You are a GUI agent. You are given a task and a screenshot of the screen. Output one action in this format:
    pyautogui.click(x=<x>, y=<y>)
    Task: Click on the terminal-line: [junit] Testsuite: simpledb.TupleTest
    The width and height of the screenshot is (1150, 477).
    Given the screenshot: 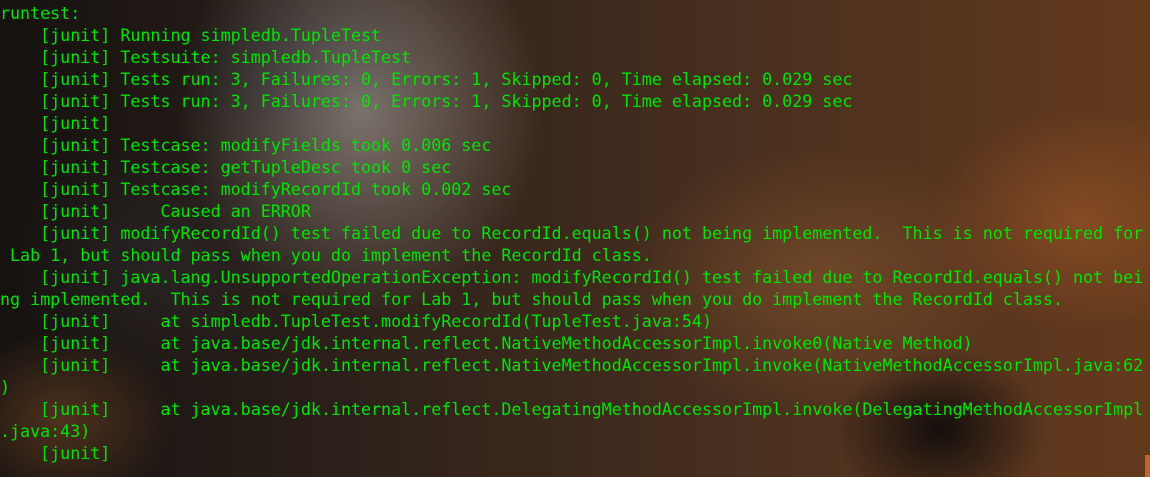 What is the action you would take?
    pyautogui.click(x=206, y=57)
    